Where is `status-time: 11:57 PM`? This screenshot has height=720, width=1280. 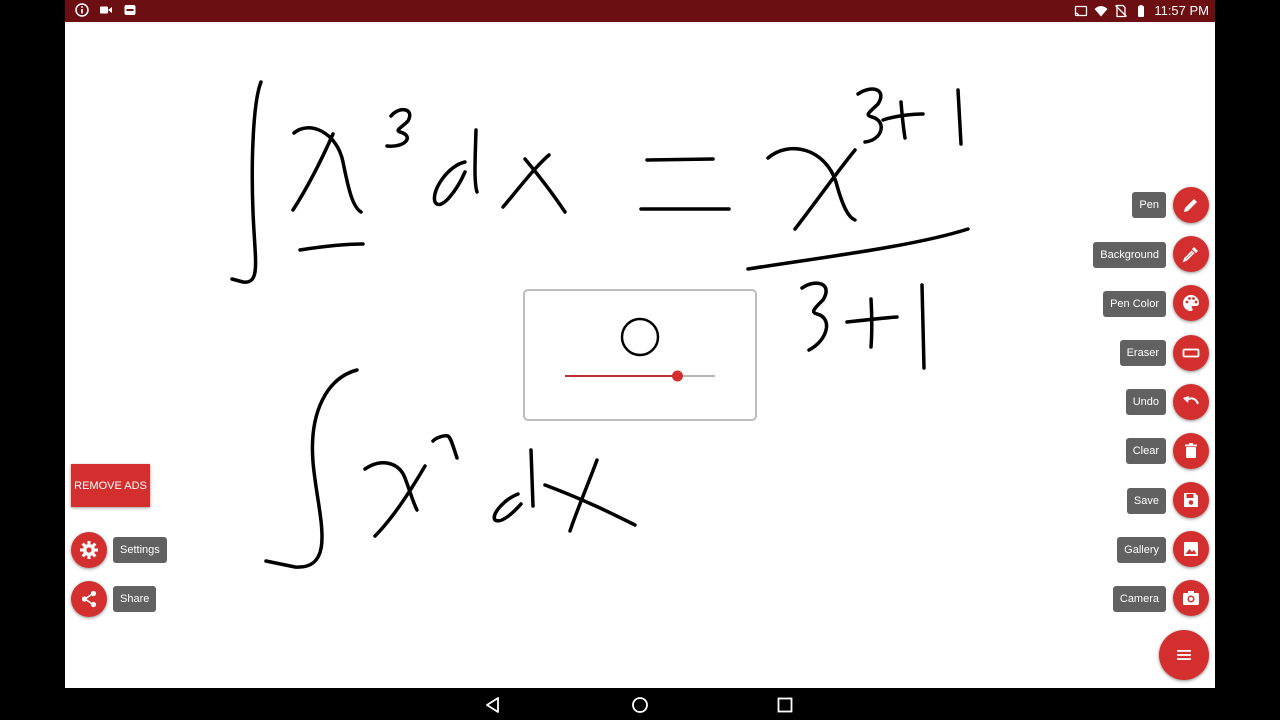
status-time: 11:57 PM is located at coordinates (1181, 10).